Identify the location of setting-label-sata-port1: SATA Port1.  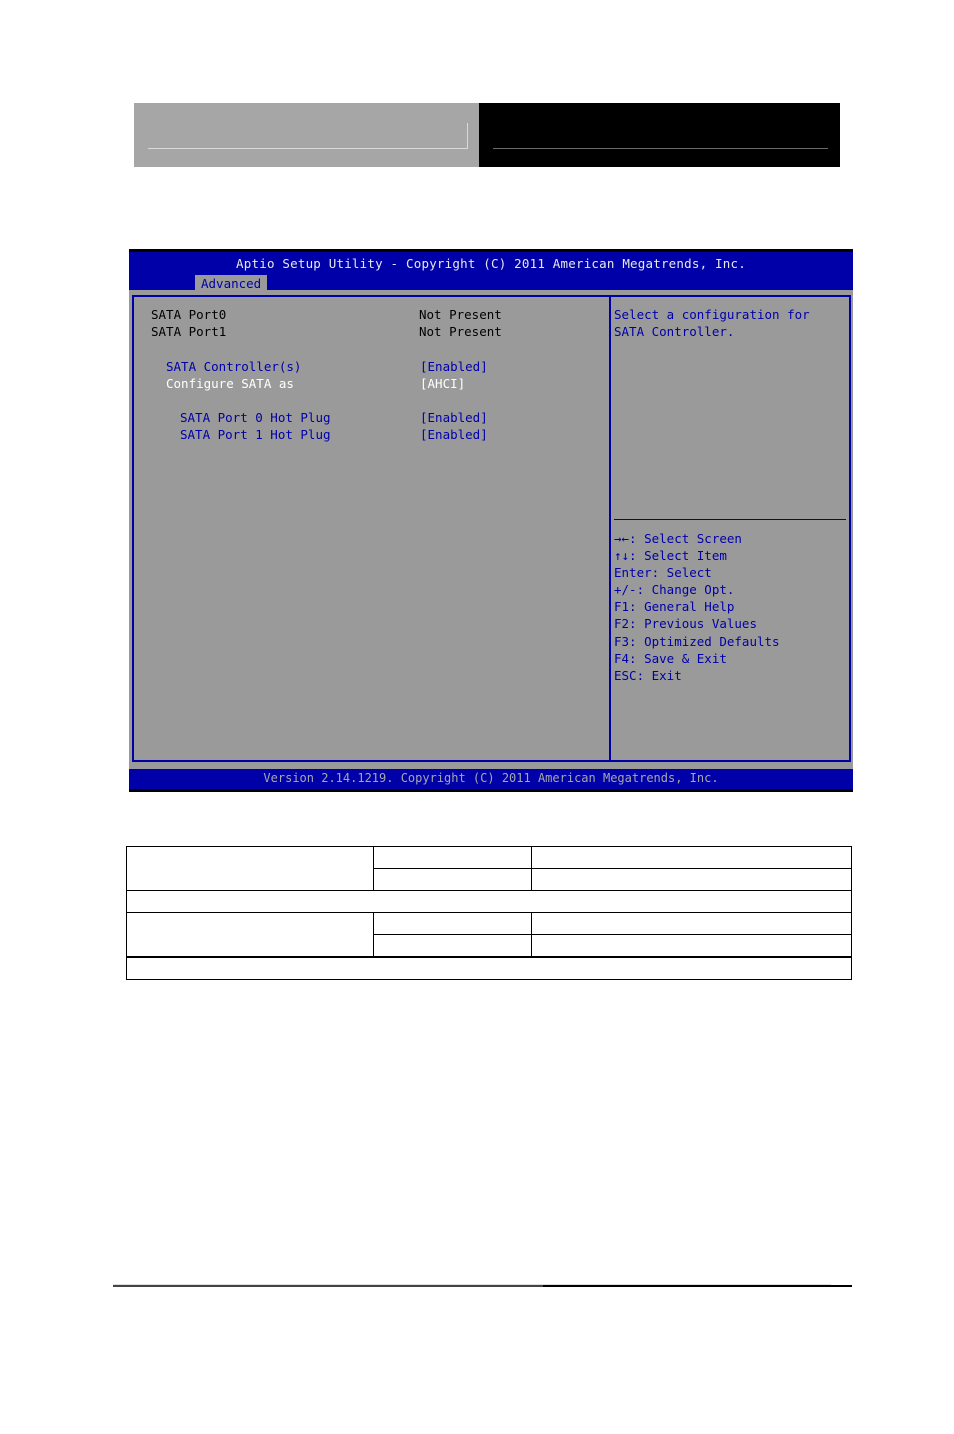
(189, 331).